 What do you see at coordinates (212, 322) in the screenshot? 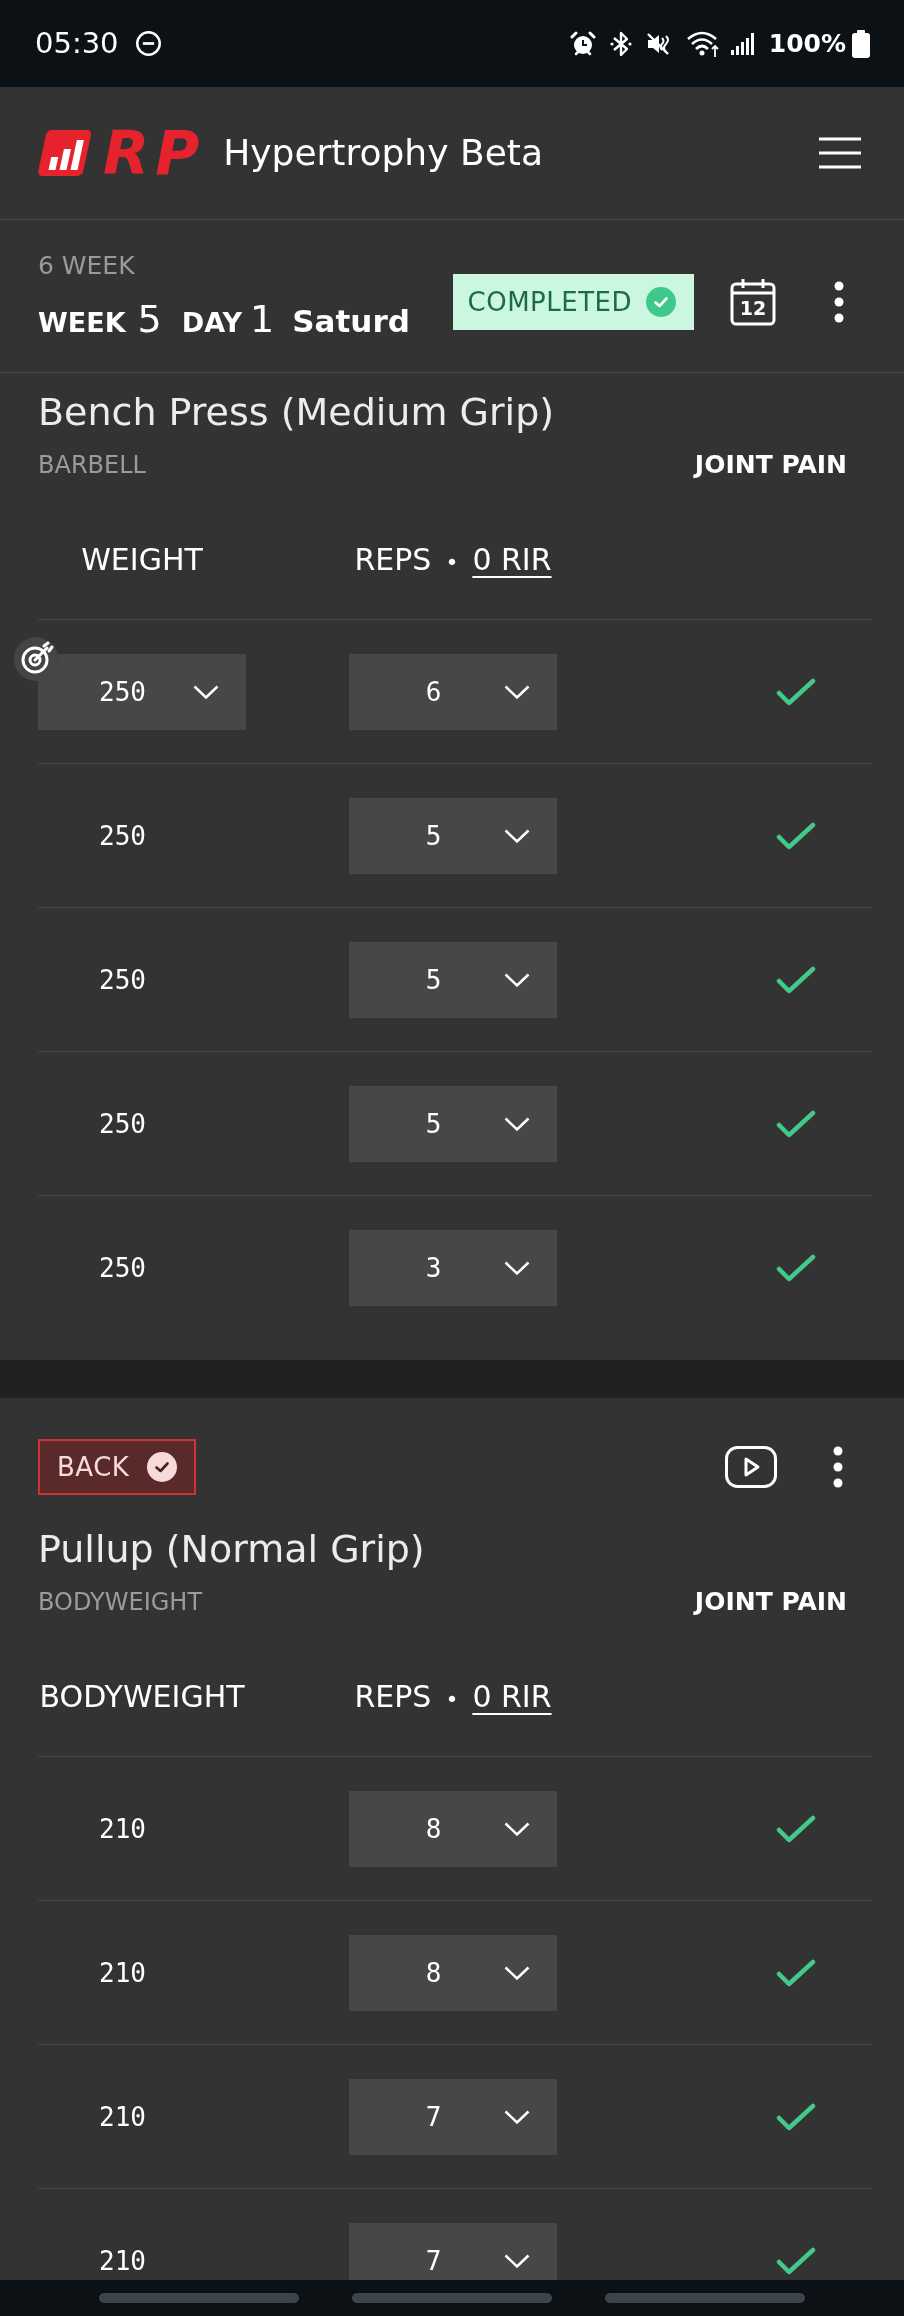
I see `day-label: DAY` at bounding box center [212, 322].